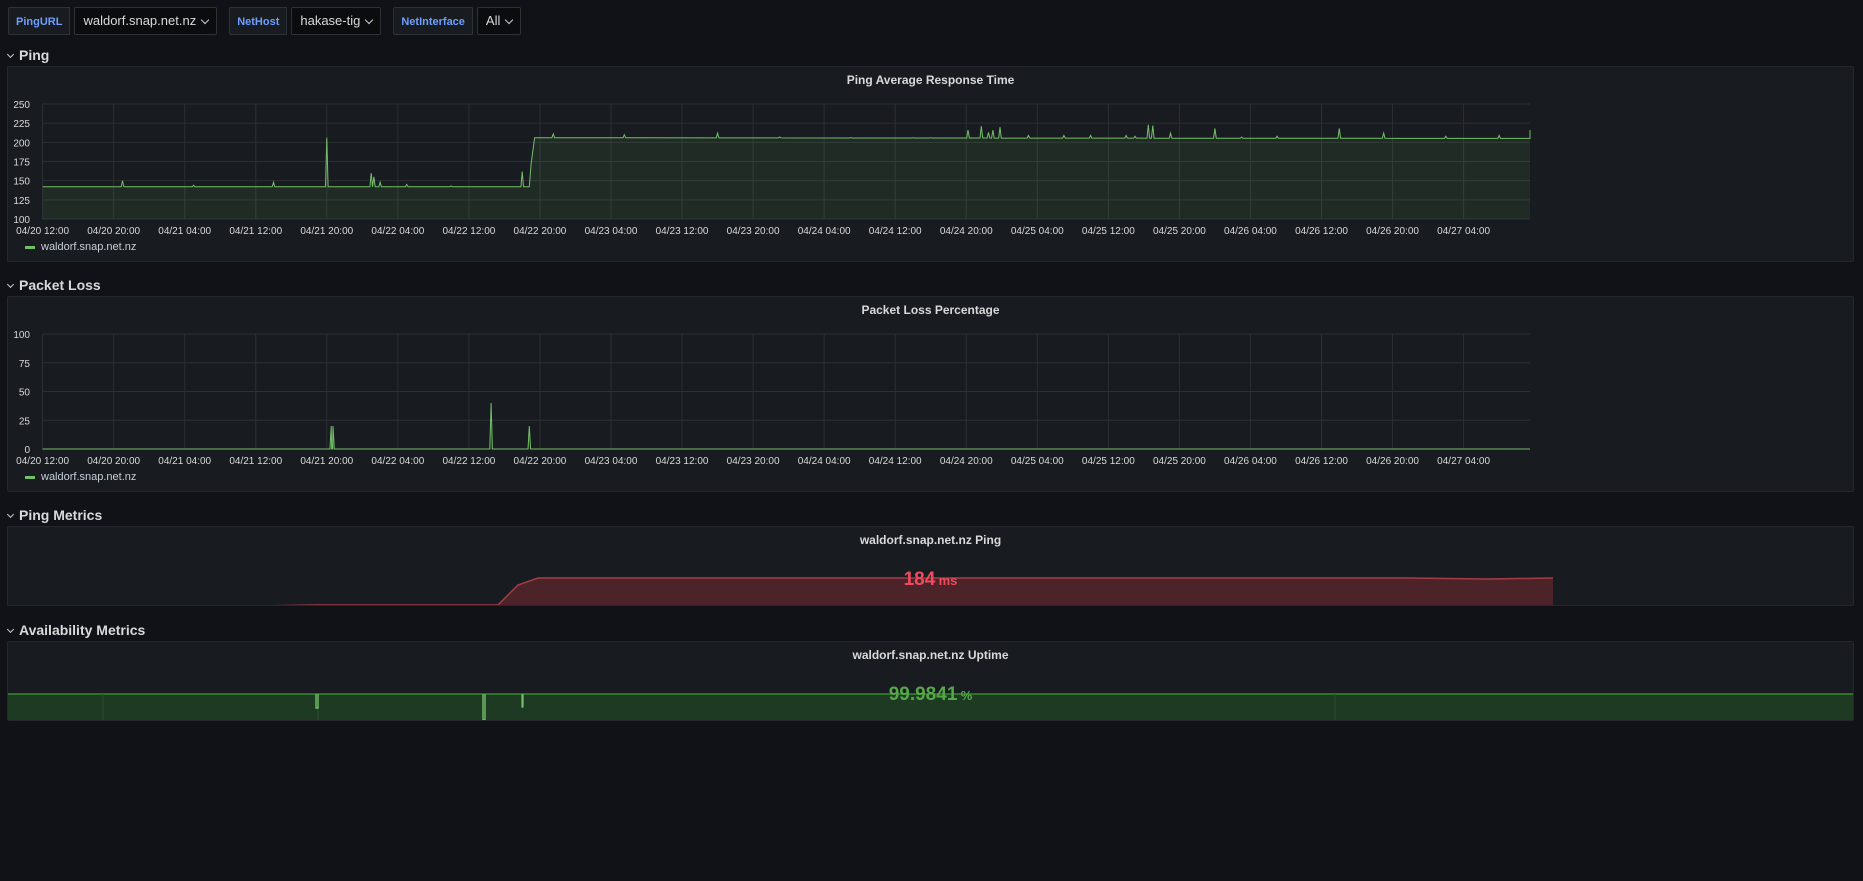 The height and width of the screenshot is (881, 1863). What do you see at coordinates (895, 461) in the screenshot?
I see `packet-loss-x-tick: 04/24 12:00` at bounding box center [895, 461].